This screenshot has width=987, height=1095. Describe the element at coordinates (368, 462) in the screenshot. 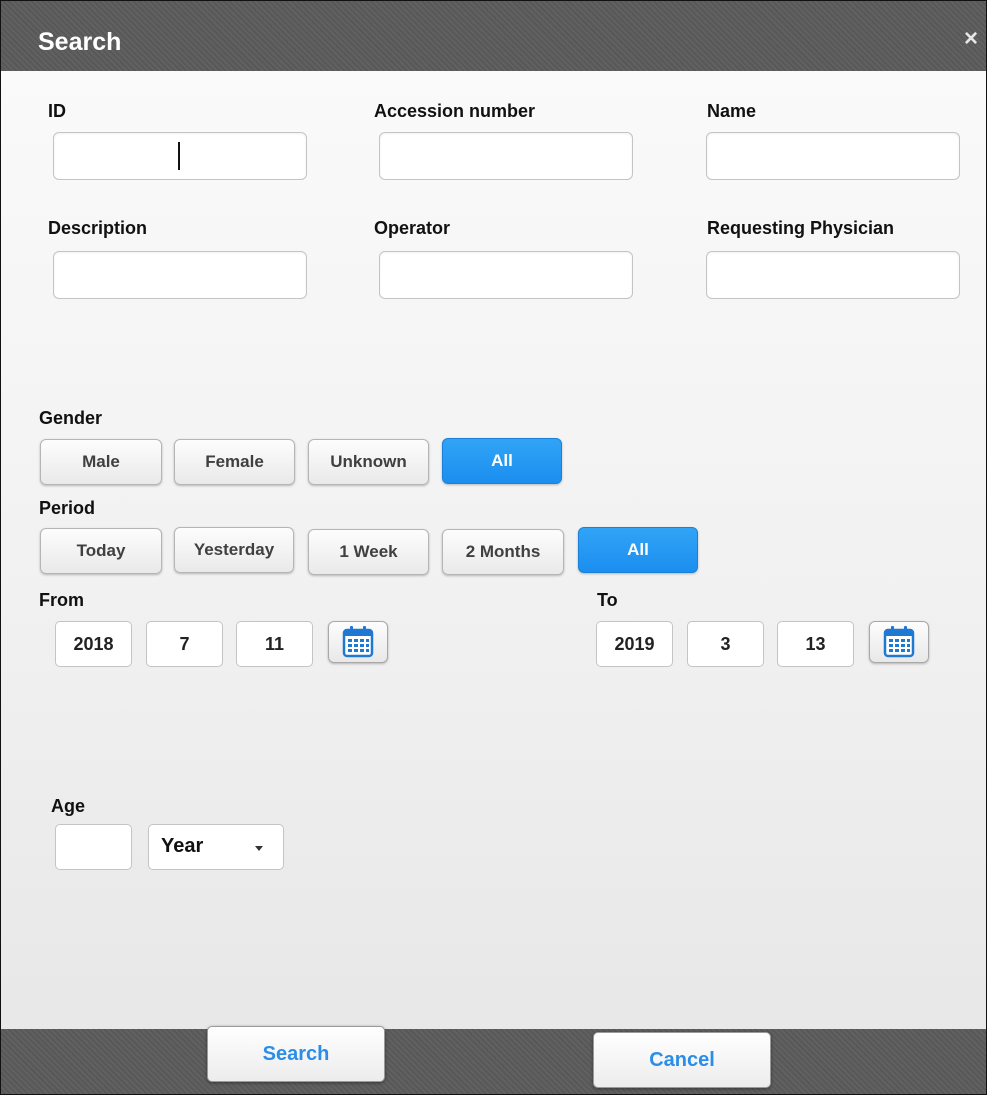

I see `gender-unknown-button: Unknown` at that location.